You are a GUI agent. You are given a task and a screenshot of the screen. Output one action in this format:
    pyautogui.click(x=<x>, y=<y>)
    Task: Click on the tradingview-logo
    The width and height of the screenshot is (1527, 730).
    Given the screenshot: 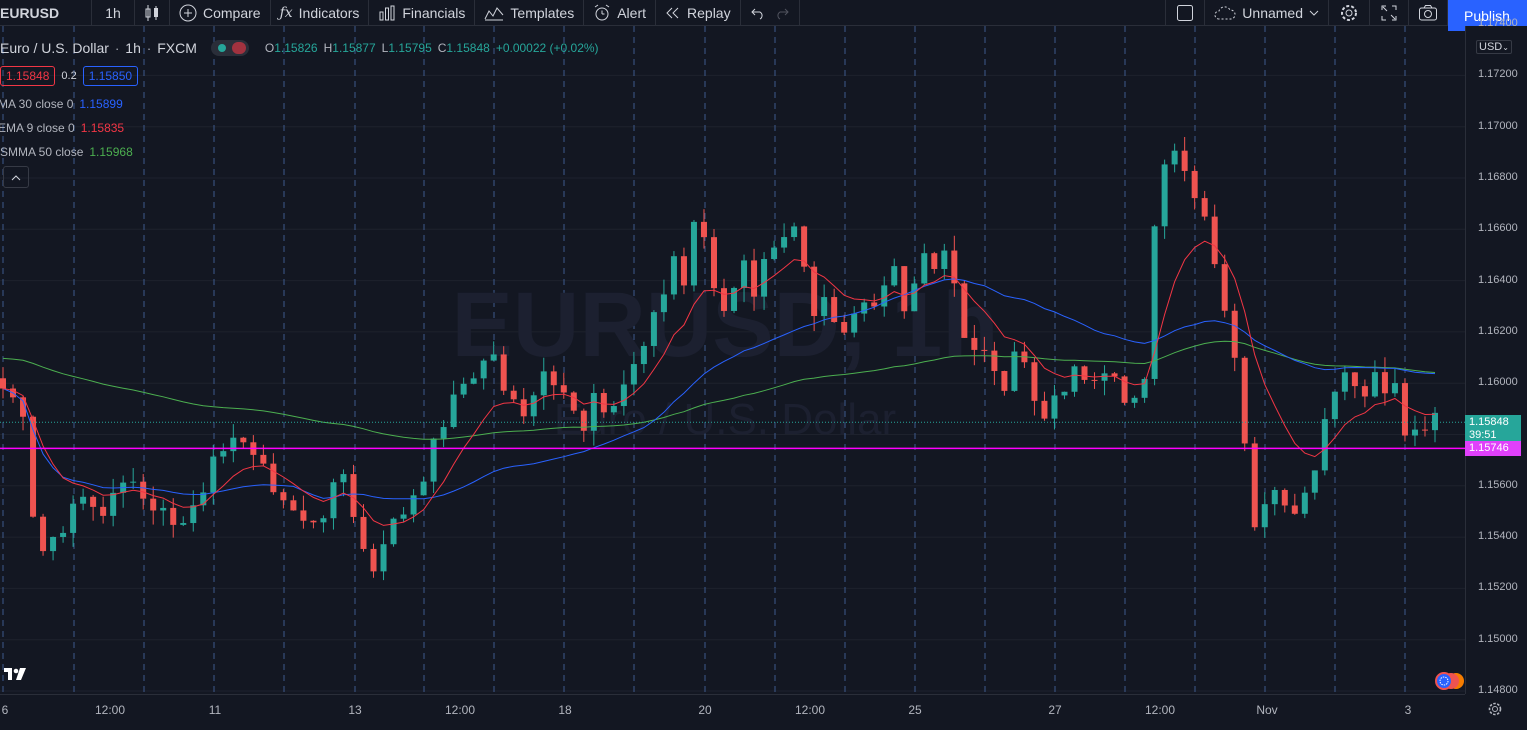 What is the action you would take?
    pyautogui.click(x=15, y=674)
    